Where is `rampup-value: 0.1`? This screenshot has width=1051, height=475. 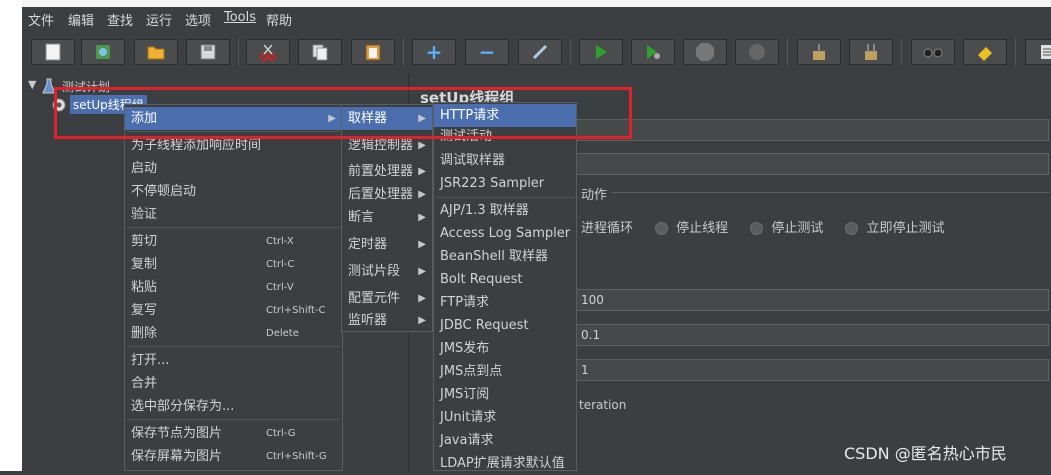
rampup-value: 0.1 is located at coordinates (591, 335).